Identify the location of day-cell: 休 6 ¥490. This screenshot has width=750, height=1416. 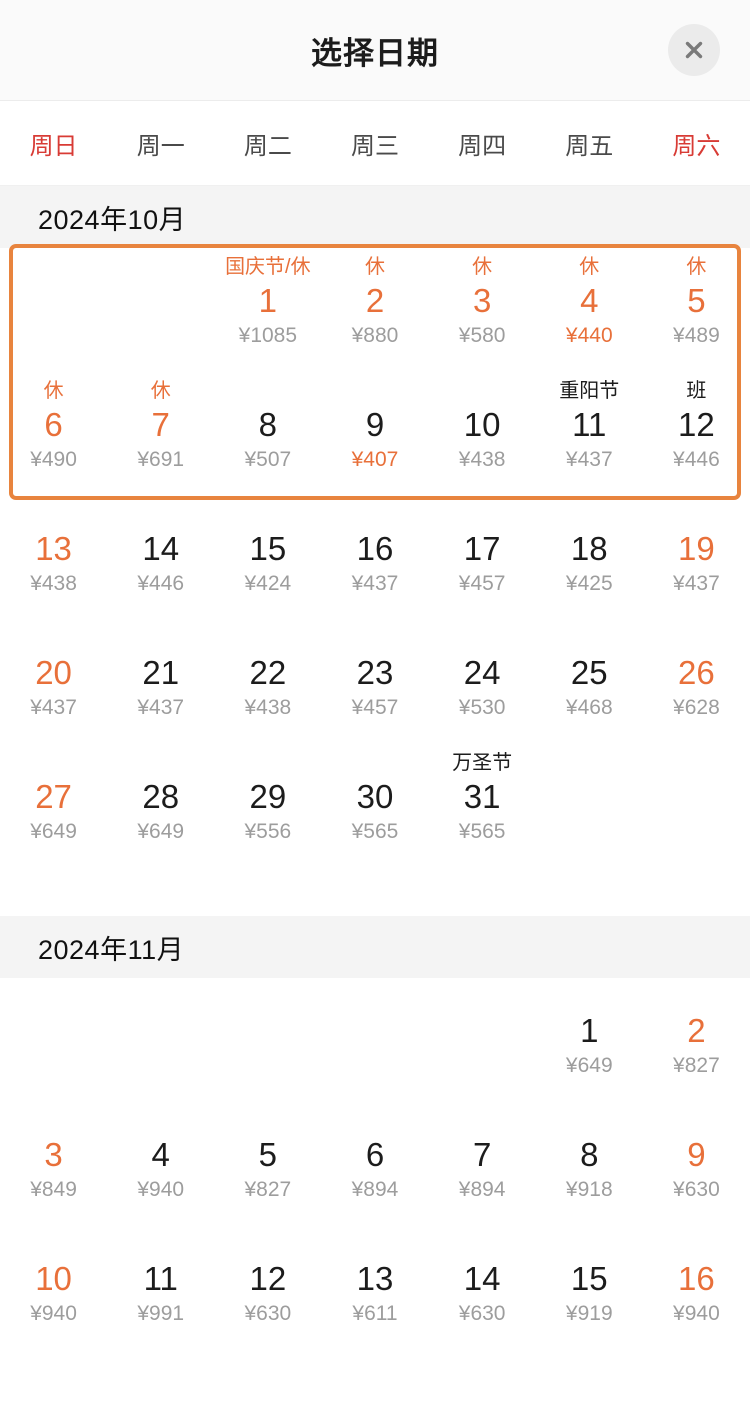
(53, 434).